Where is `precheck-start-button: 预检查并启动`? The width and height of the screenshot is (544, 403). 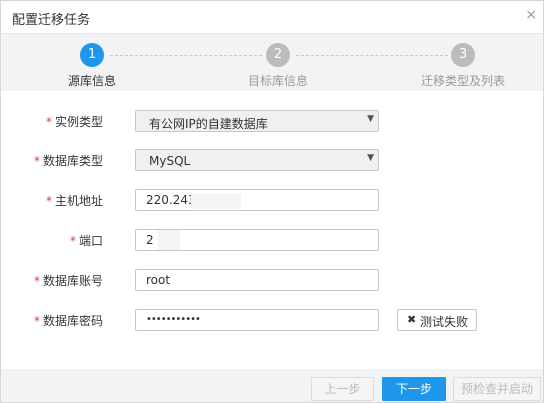 precheck-start-button: 预检查并启动 is located at coordinates (497, 389).